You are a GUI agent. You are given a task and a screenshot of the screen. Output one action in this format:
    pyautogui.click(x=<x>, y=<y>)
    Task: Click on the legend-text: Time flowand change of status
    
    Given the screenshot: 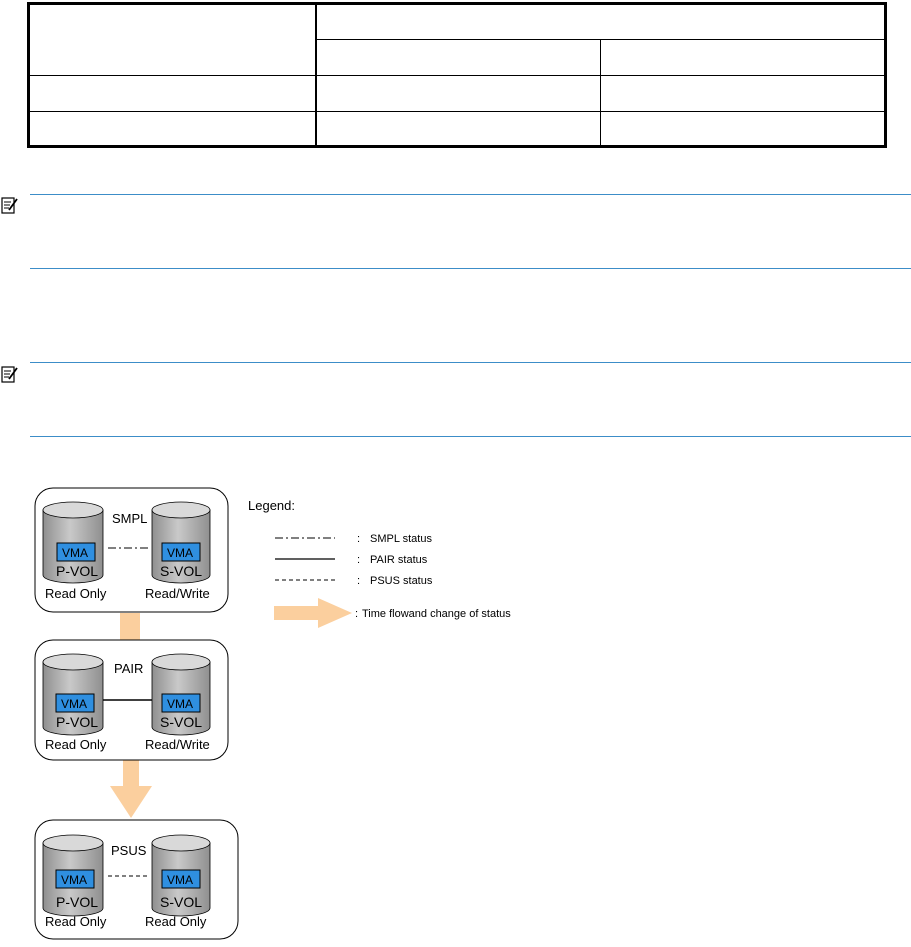 What is the action you would take?
    pyautogui.click(x=436, y=614)
    